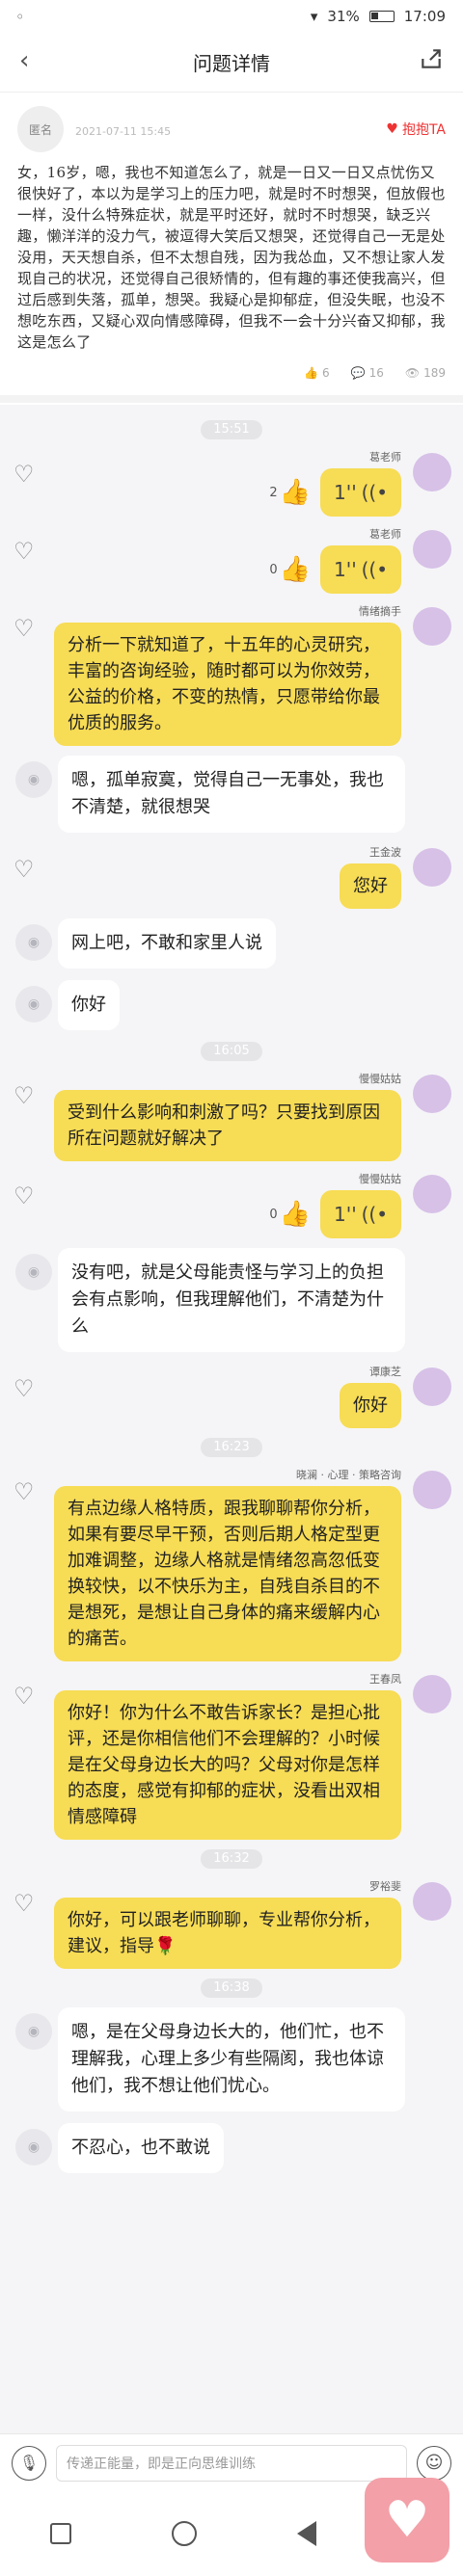  Describe the element at coordinates (434, 373) in the screenshot. I see `view-count: 189` at that location.